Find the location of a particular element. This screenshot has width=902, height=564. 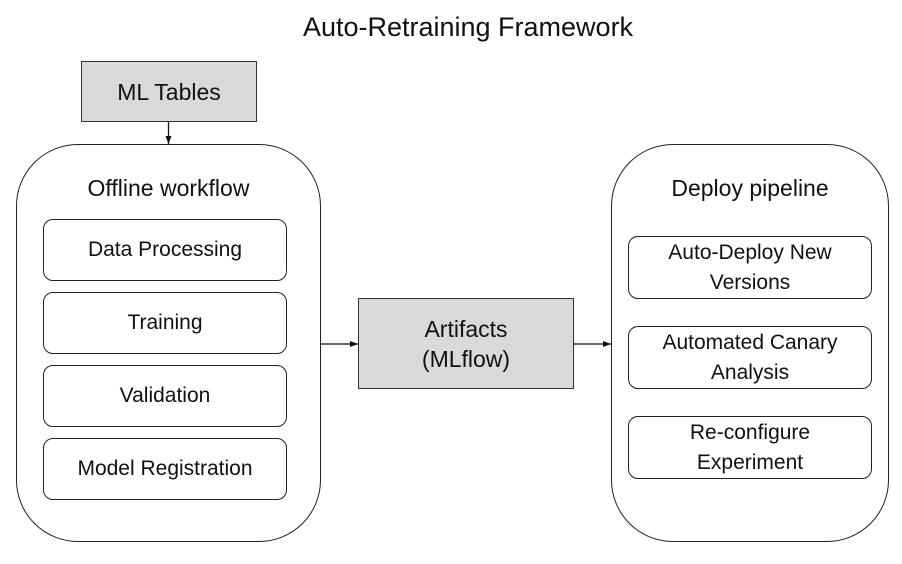

artifacts-label-line1: Artifacts is located at coordinates (466, 328).